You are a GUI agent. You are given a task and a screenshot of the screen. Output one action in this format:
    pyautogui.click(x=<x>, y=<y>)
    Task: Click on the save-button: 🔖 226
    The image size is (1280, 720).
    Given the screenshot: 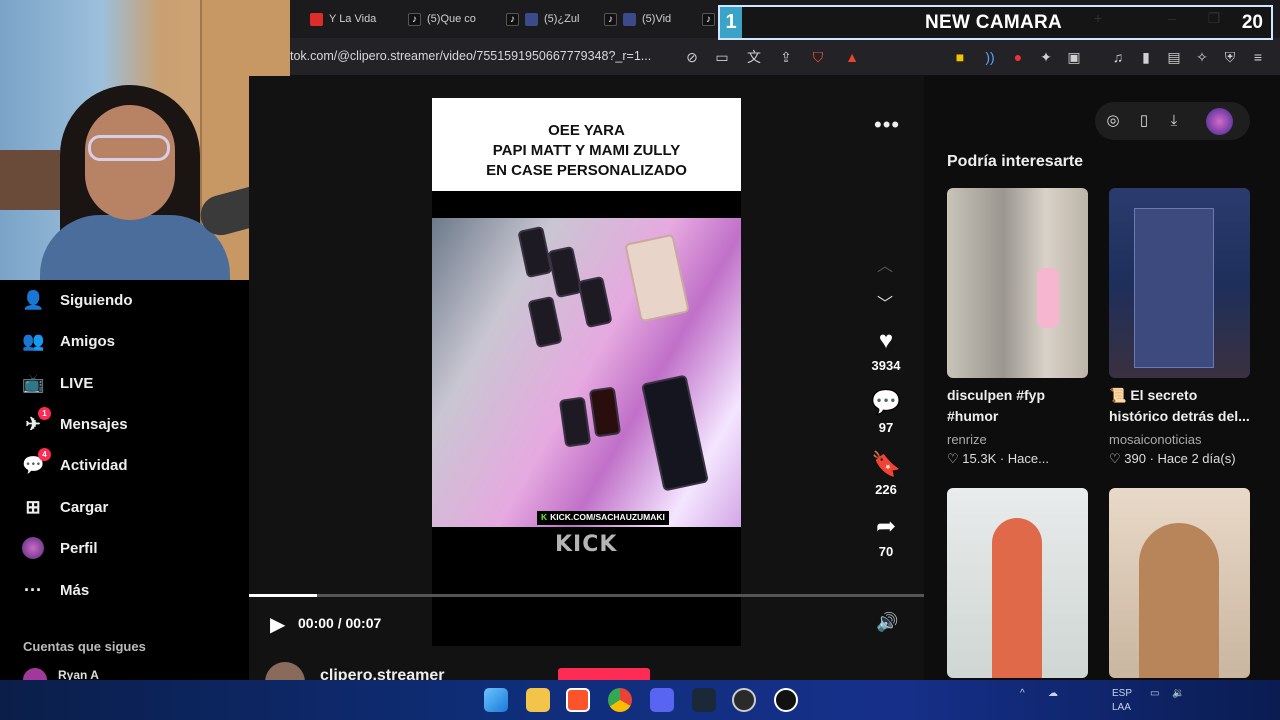 What is the action you would take?
    pyautogui.click(x=886, y=475)
    